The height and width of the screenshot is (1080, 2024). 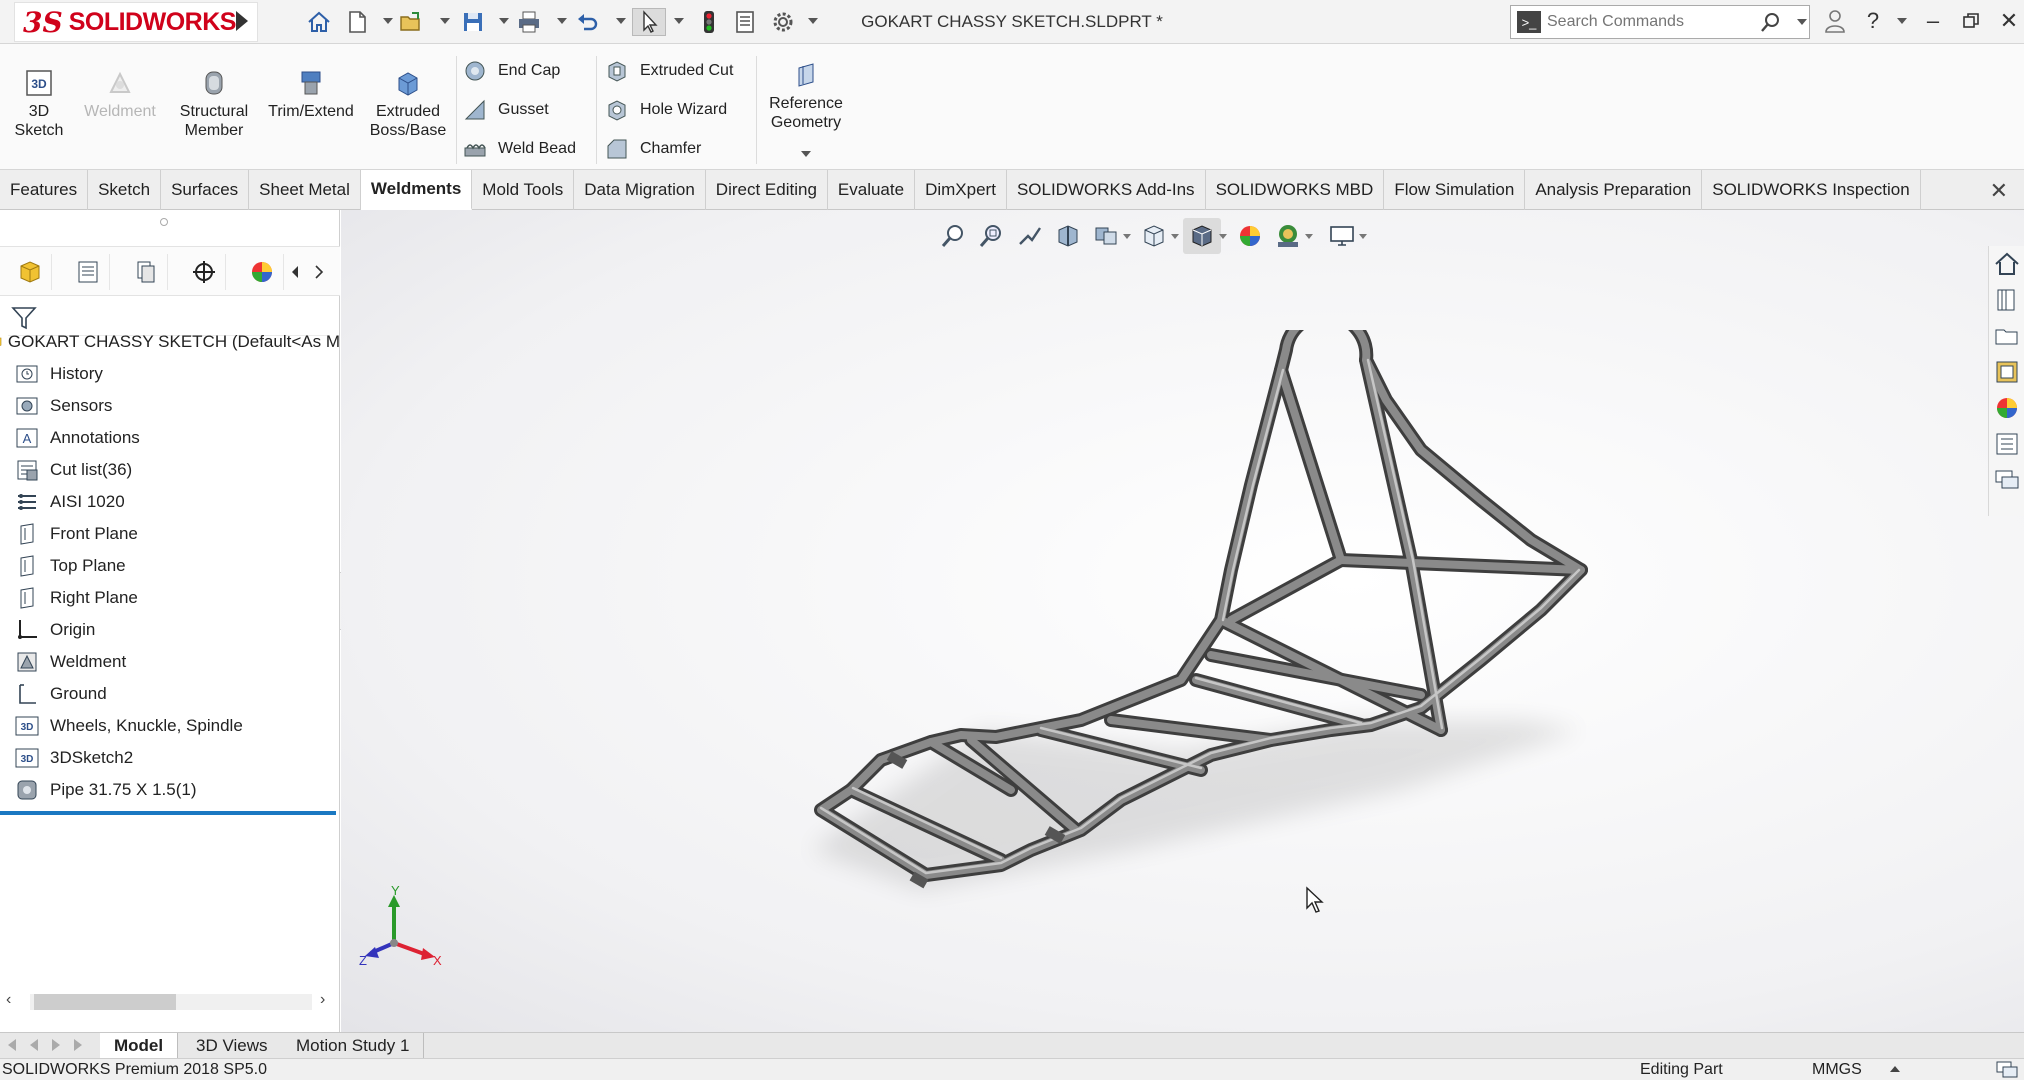 I want to click on user-account-icon, so click(x=1835, y=21).